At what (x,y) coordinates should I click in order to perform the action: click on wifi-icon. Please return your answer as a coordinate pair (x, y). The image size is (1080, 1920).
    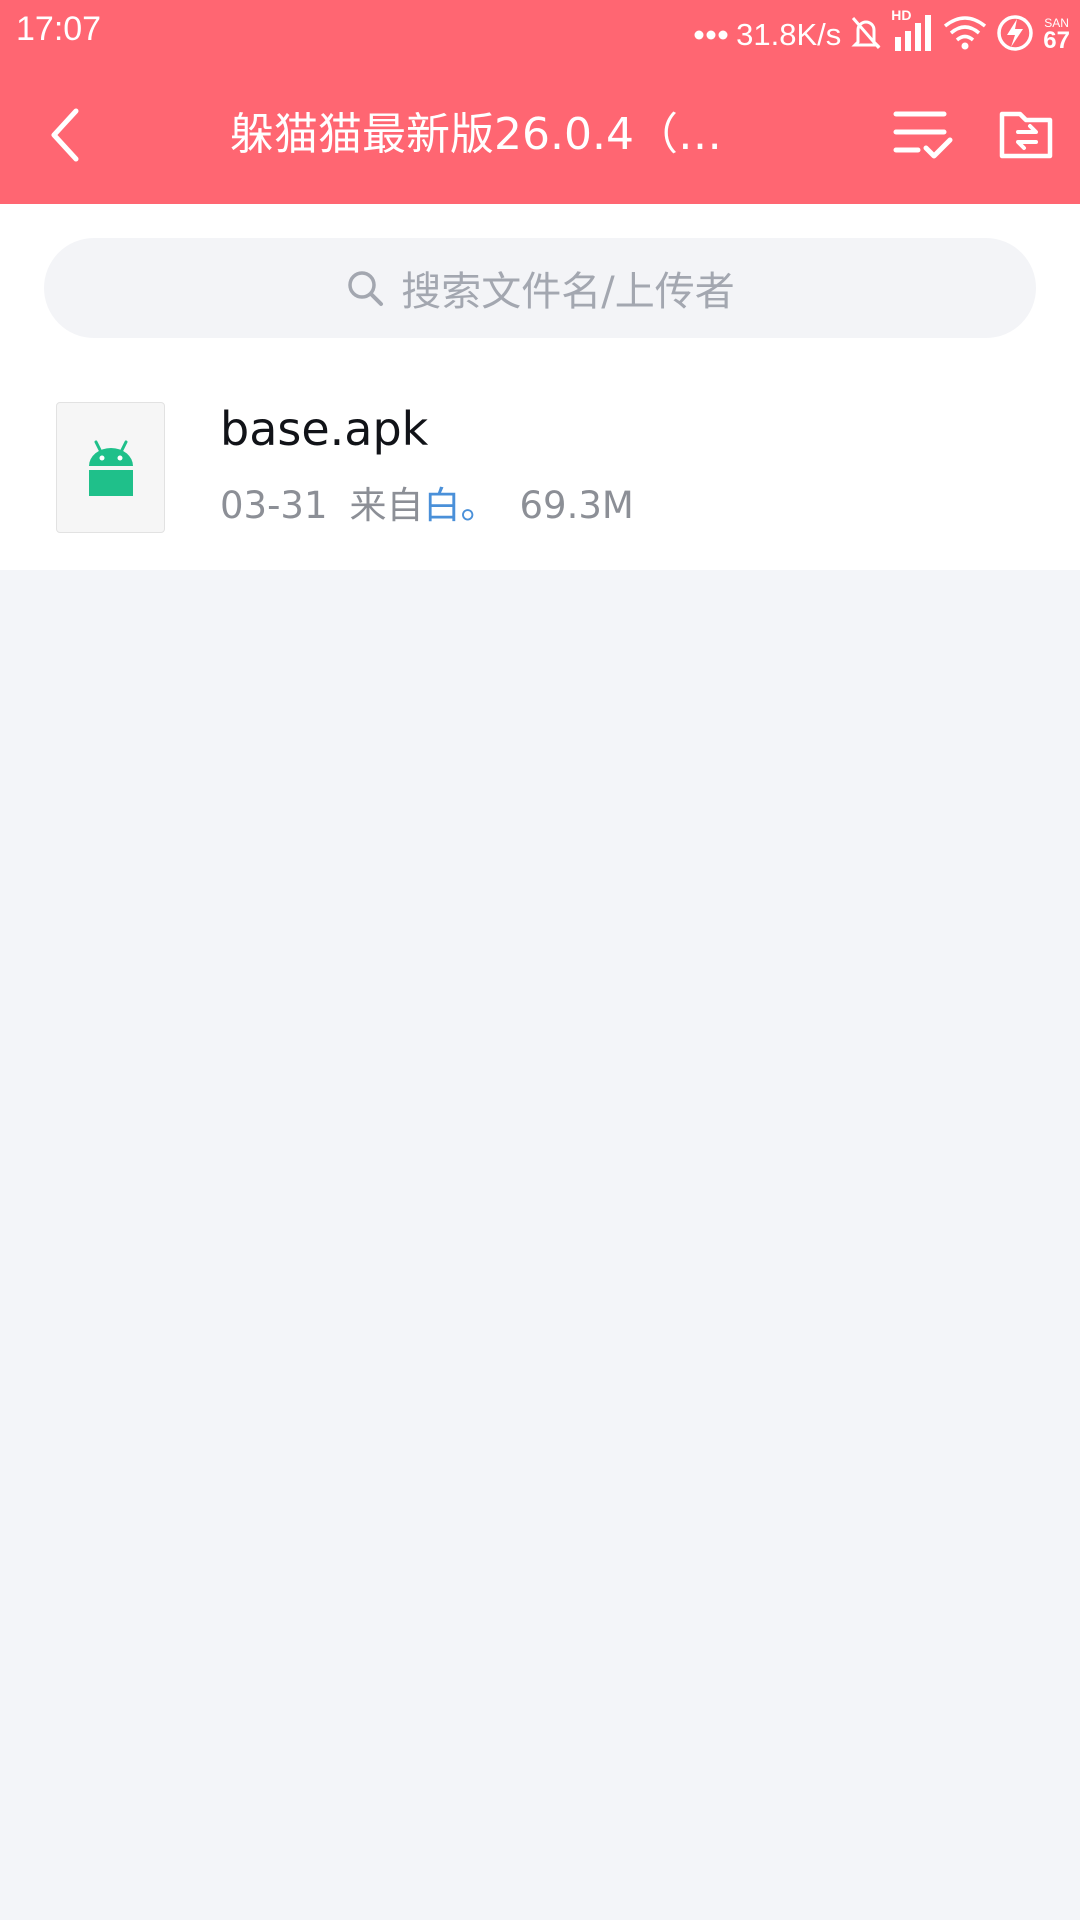
    Looking at the image, I should click on (965, 35).